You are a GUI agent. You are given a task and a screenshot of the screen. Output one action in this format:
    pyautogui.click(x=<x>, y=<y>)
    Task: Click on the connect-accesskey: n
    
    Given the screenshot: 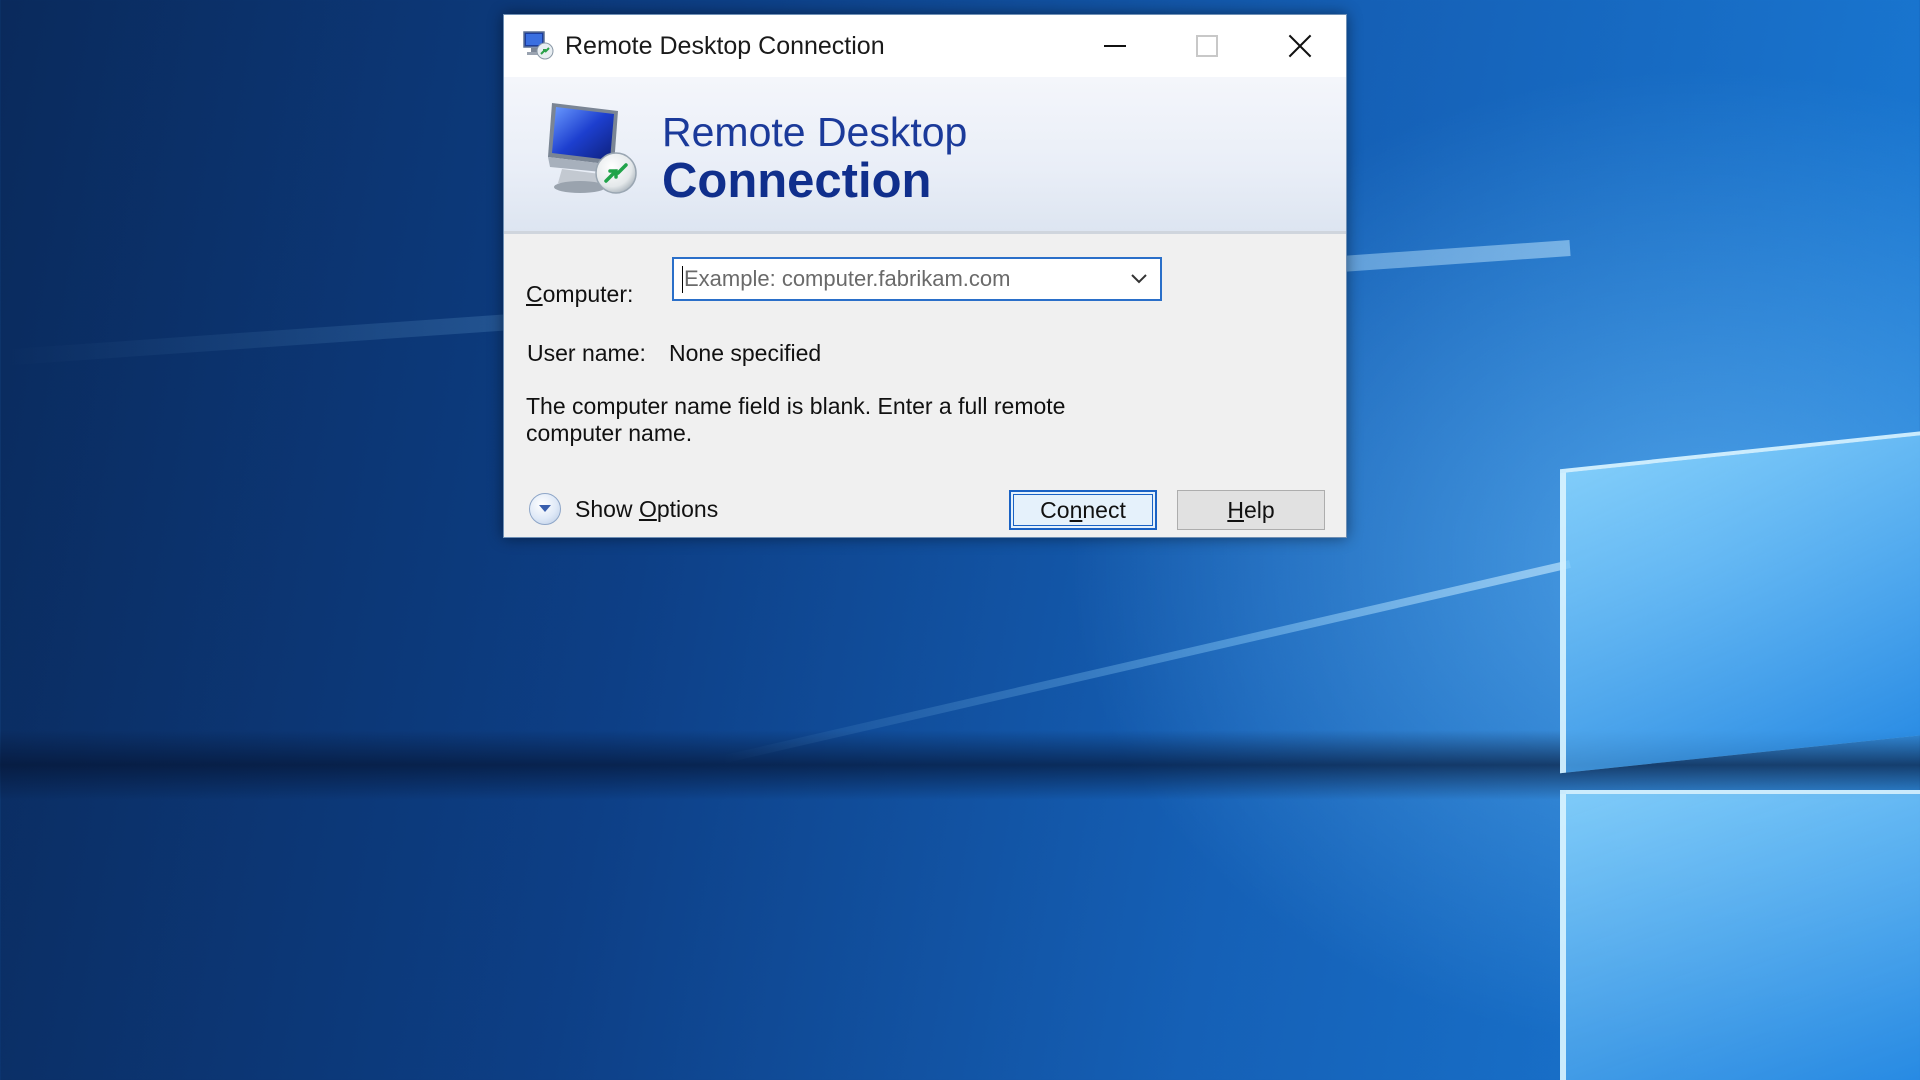 What is the action you would take?
    pyautogui.click(x=1076, y=509)
    